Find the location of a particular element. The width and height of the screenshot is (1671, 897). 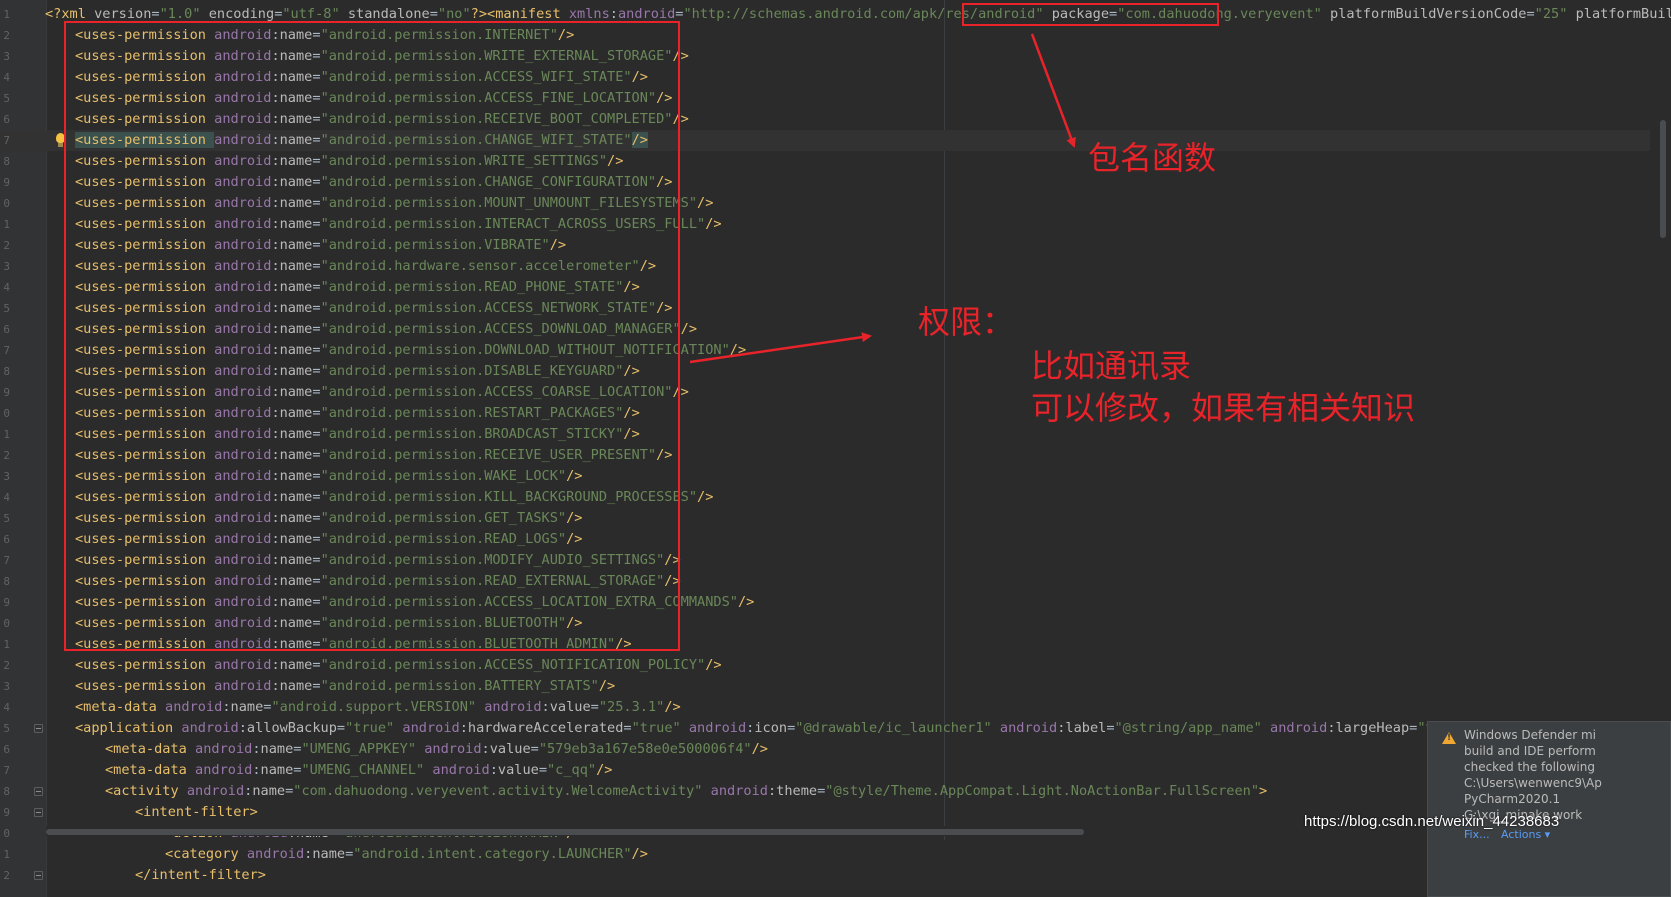

permission-annotation: 权限： is located at coordinates (966, 322).